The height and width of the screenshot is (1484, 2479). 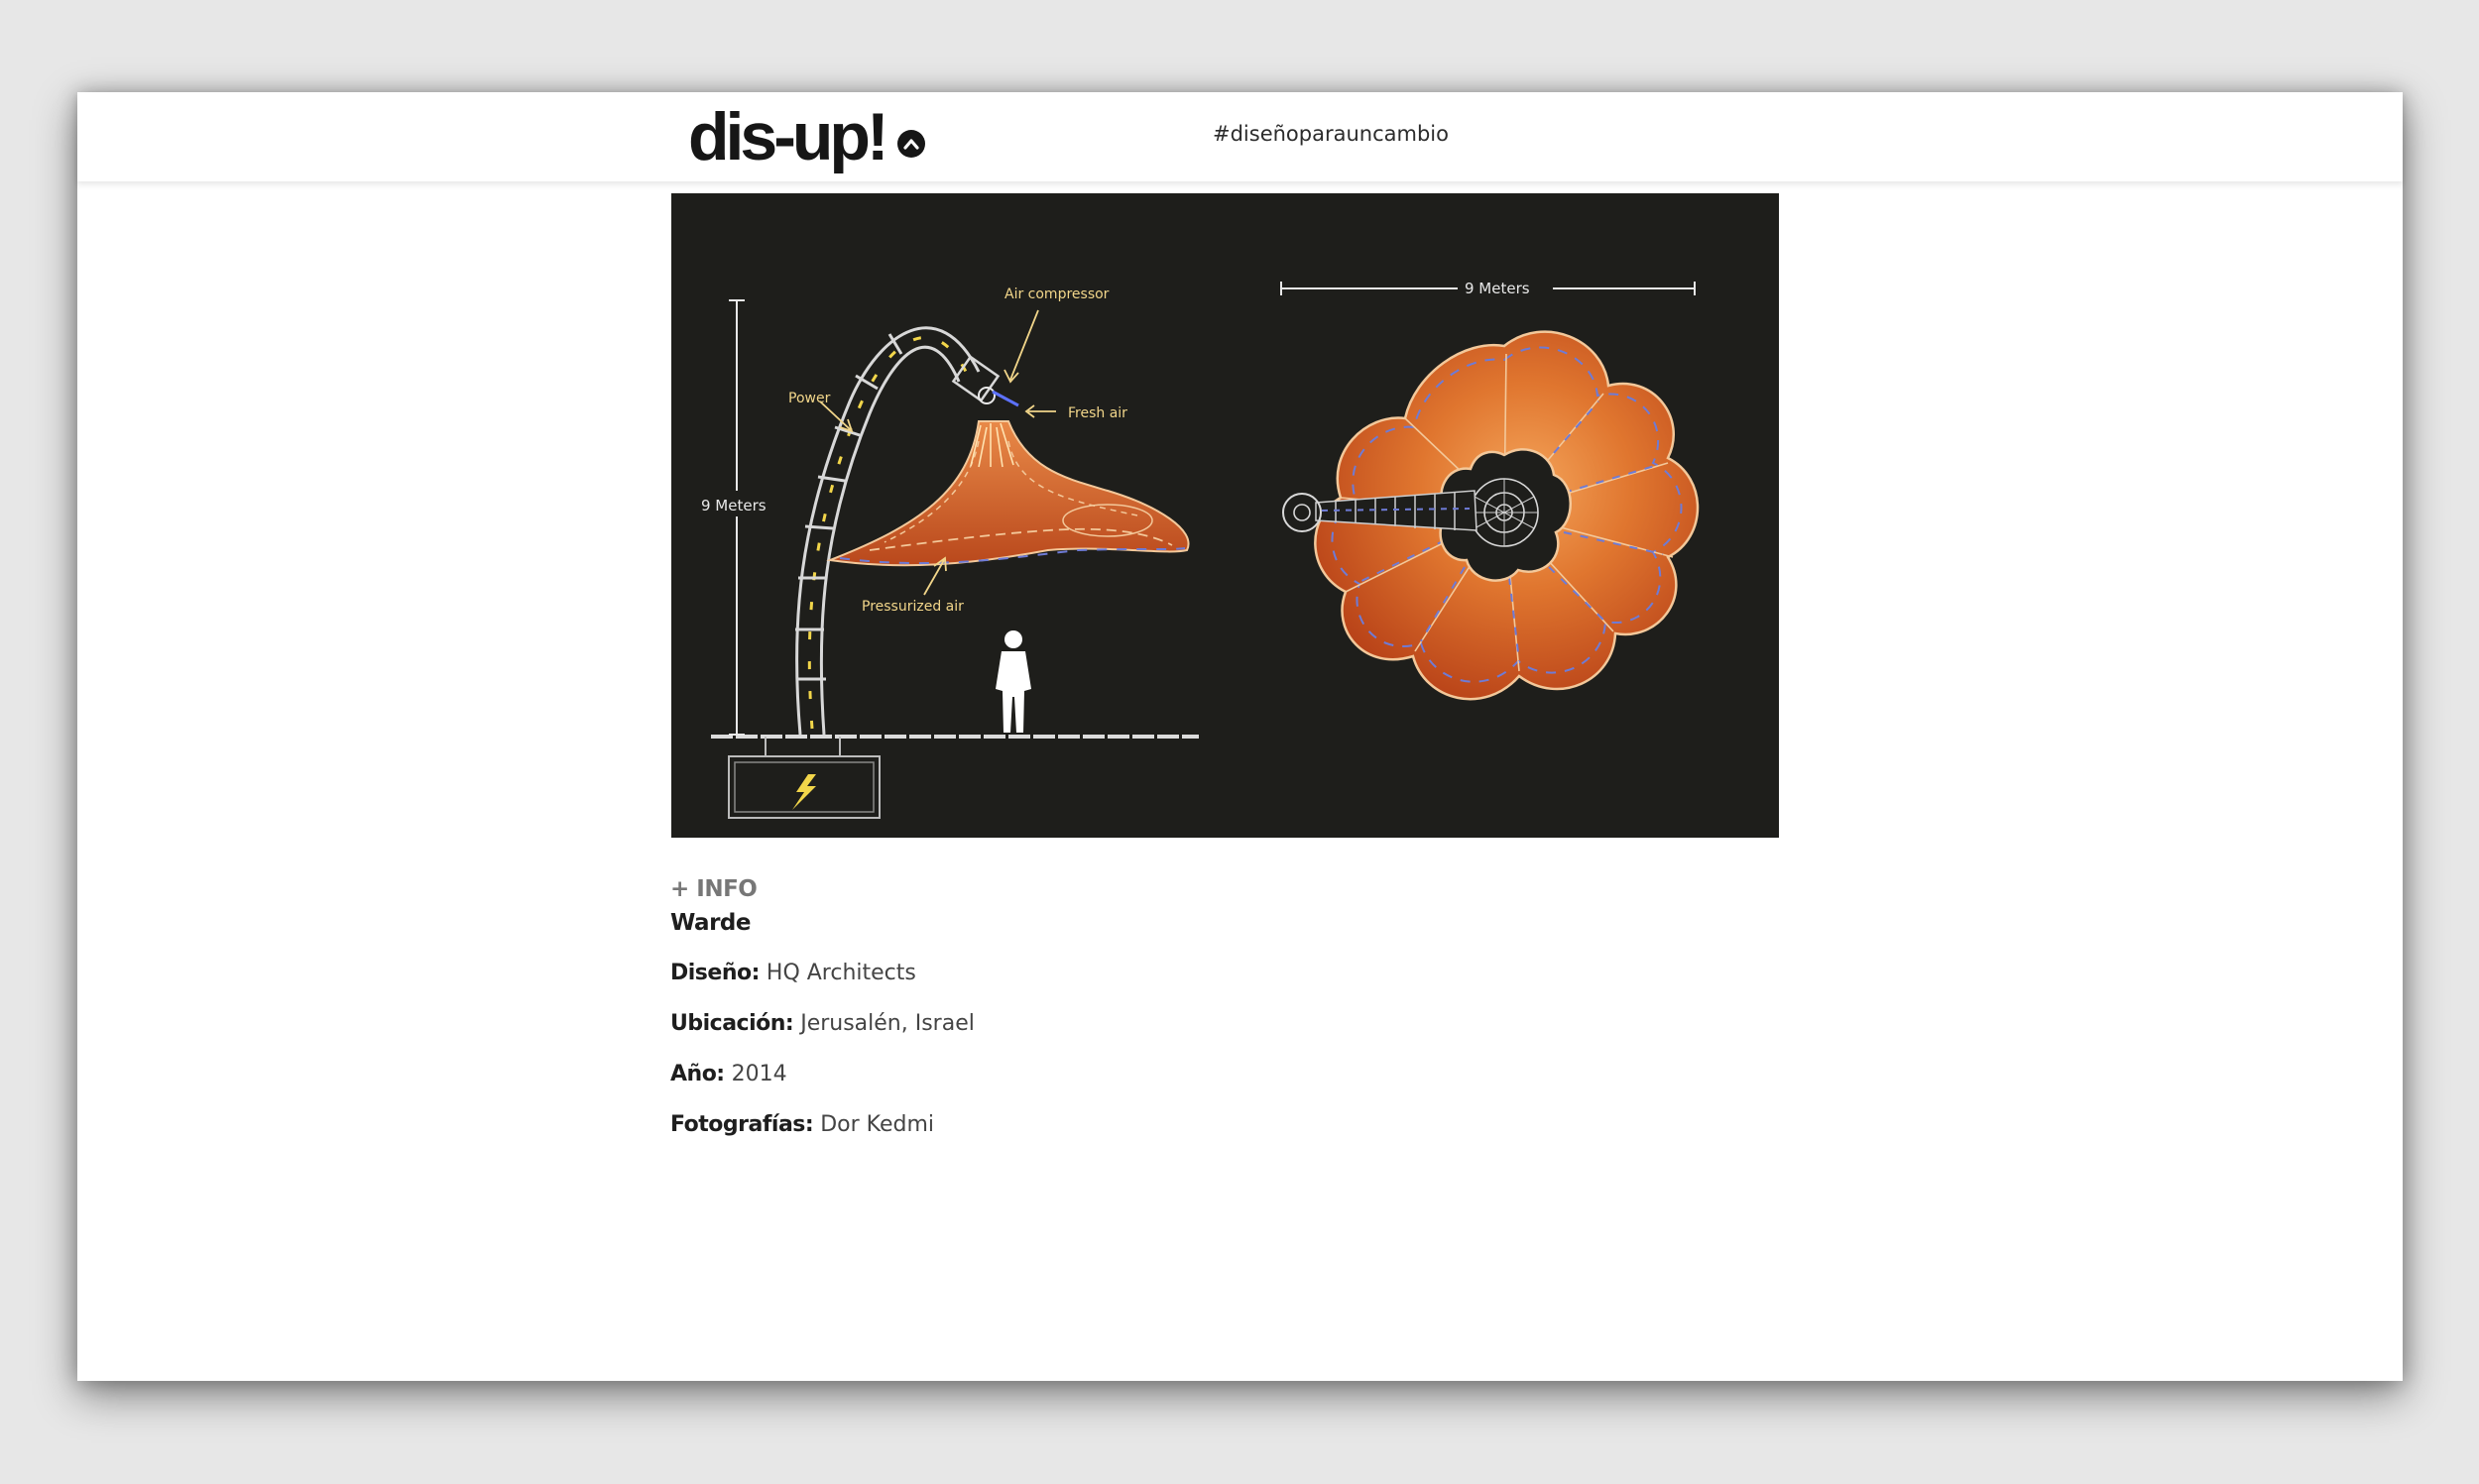 I want to click on site-logo: dis-up!, so click(x=806, y=136).